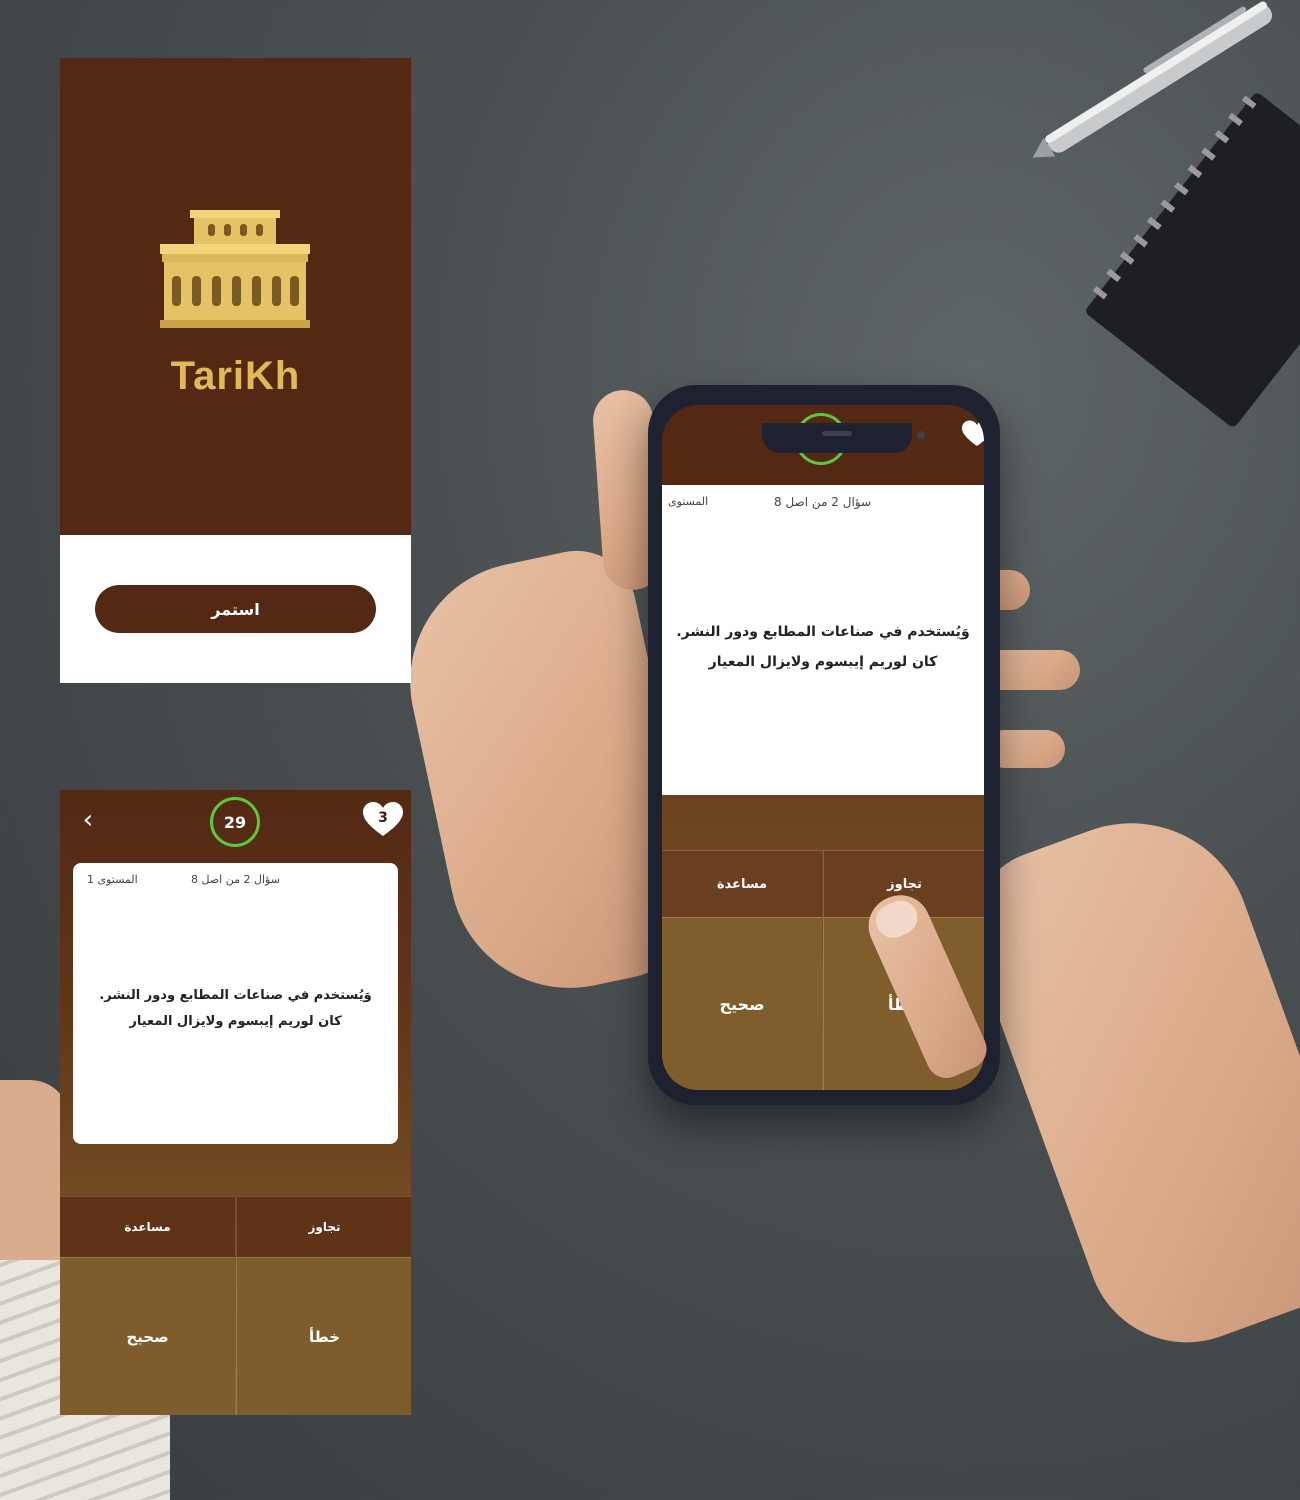 This screenshot has height=1500, width=1300. I want to click on lives-heart: 3, so click(383, 820).